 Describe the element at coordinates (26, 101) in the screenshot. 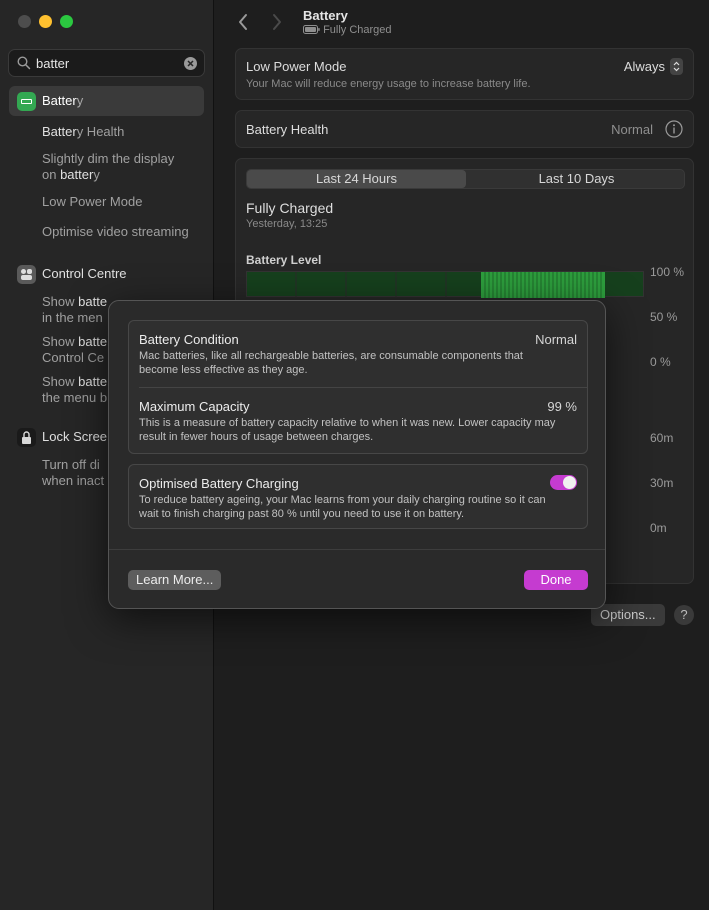

I see `battery-icon` at that location.